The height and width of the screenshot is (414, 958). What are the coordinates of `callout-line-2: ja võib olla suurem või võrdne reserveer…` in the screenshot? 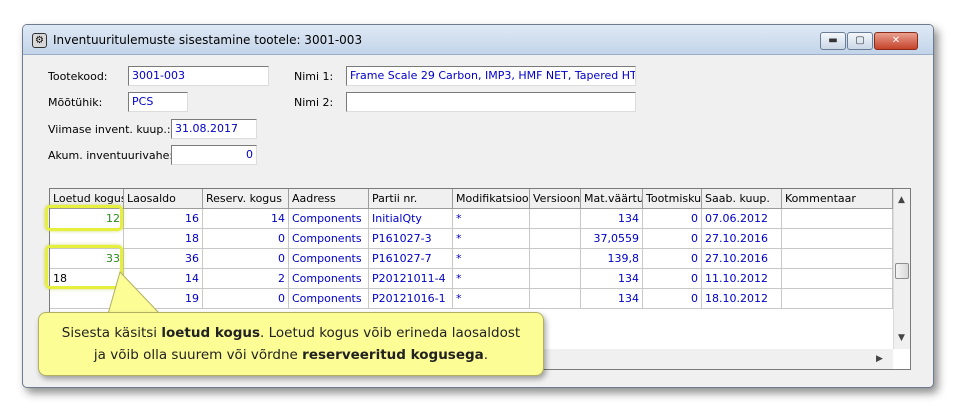 It's located at (291, 355).